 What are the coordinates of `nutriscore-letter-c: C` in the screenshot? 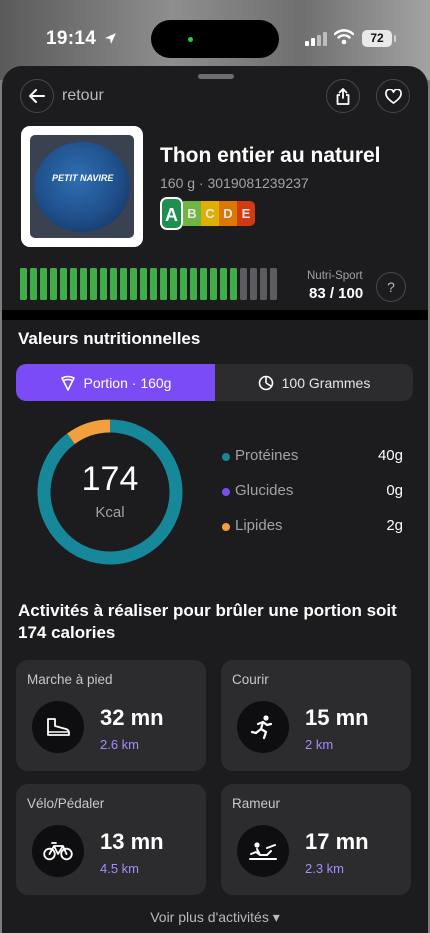 It's located at (210, 213).